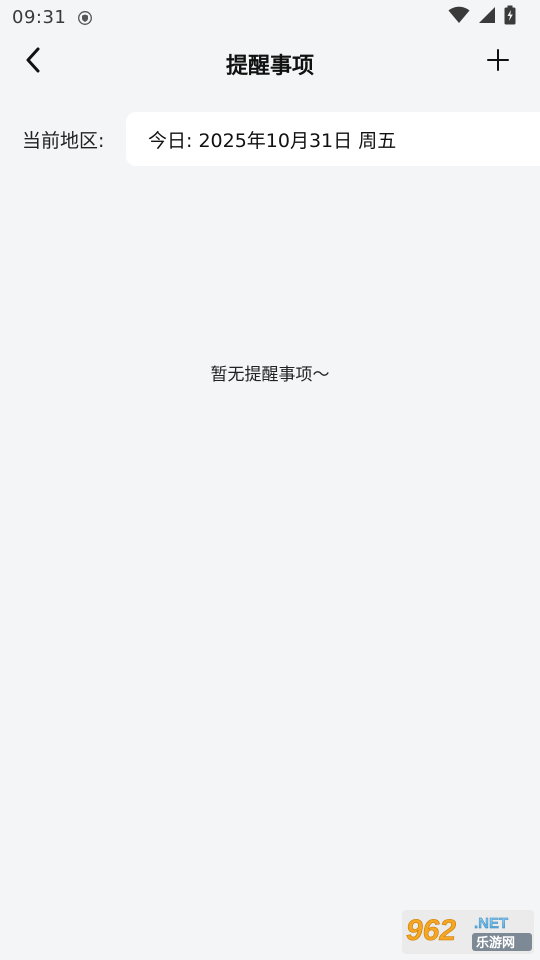  Describe the element at coordinates (491, 923) in the screenshot. I see `watermark-net: .NET` at that location.